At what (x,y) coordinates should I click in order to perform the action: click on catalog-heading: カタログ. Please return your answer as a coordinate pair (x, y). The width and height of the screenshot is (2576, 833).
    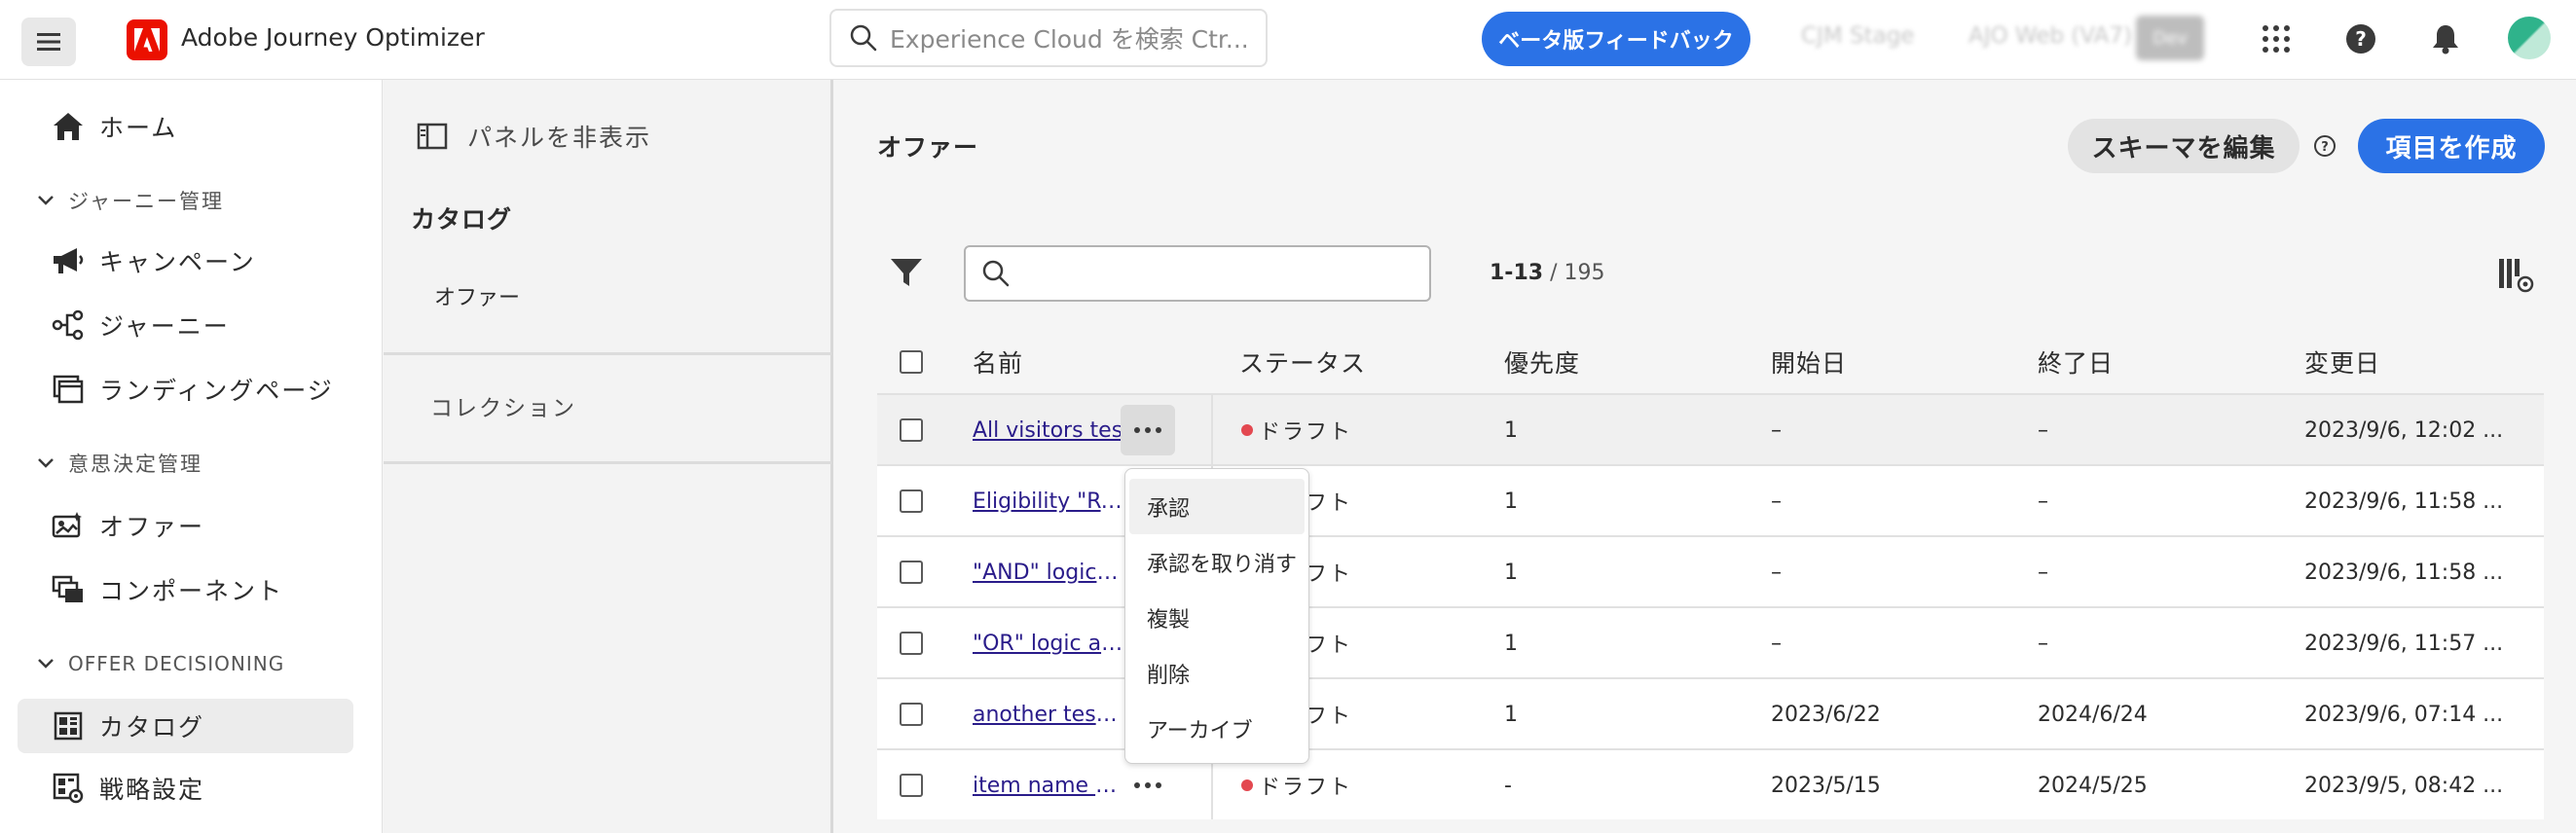
    Looking at the image, I should click on (462, 219).